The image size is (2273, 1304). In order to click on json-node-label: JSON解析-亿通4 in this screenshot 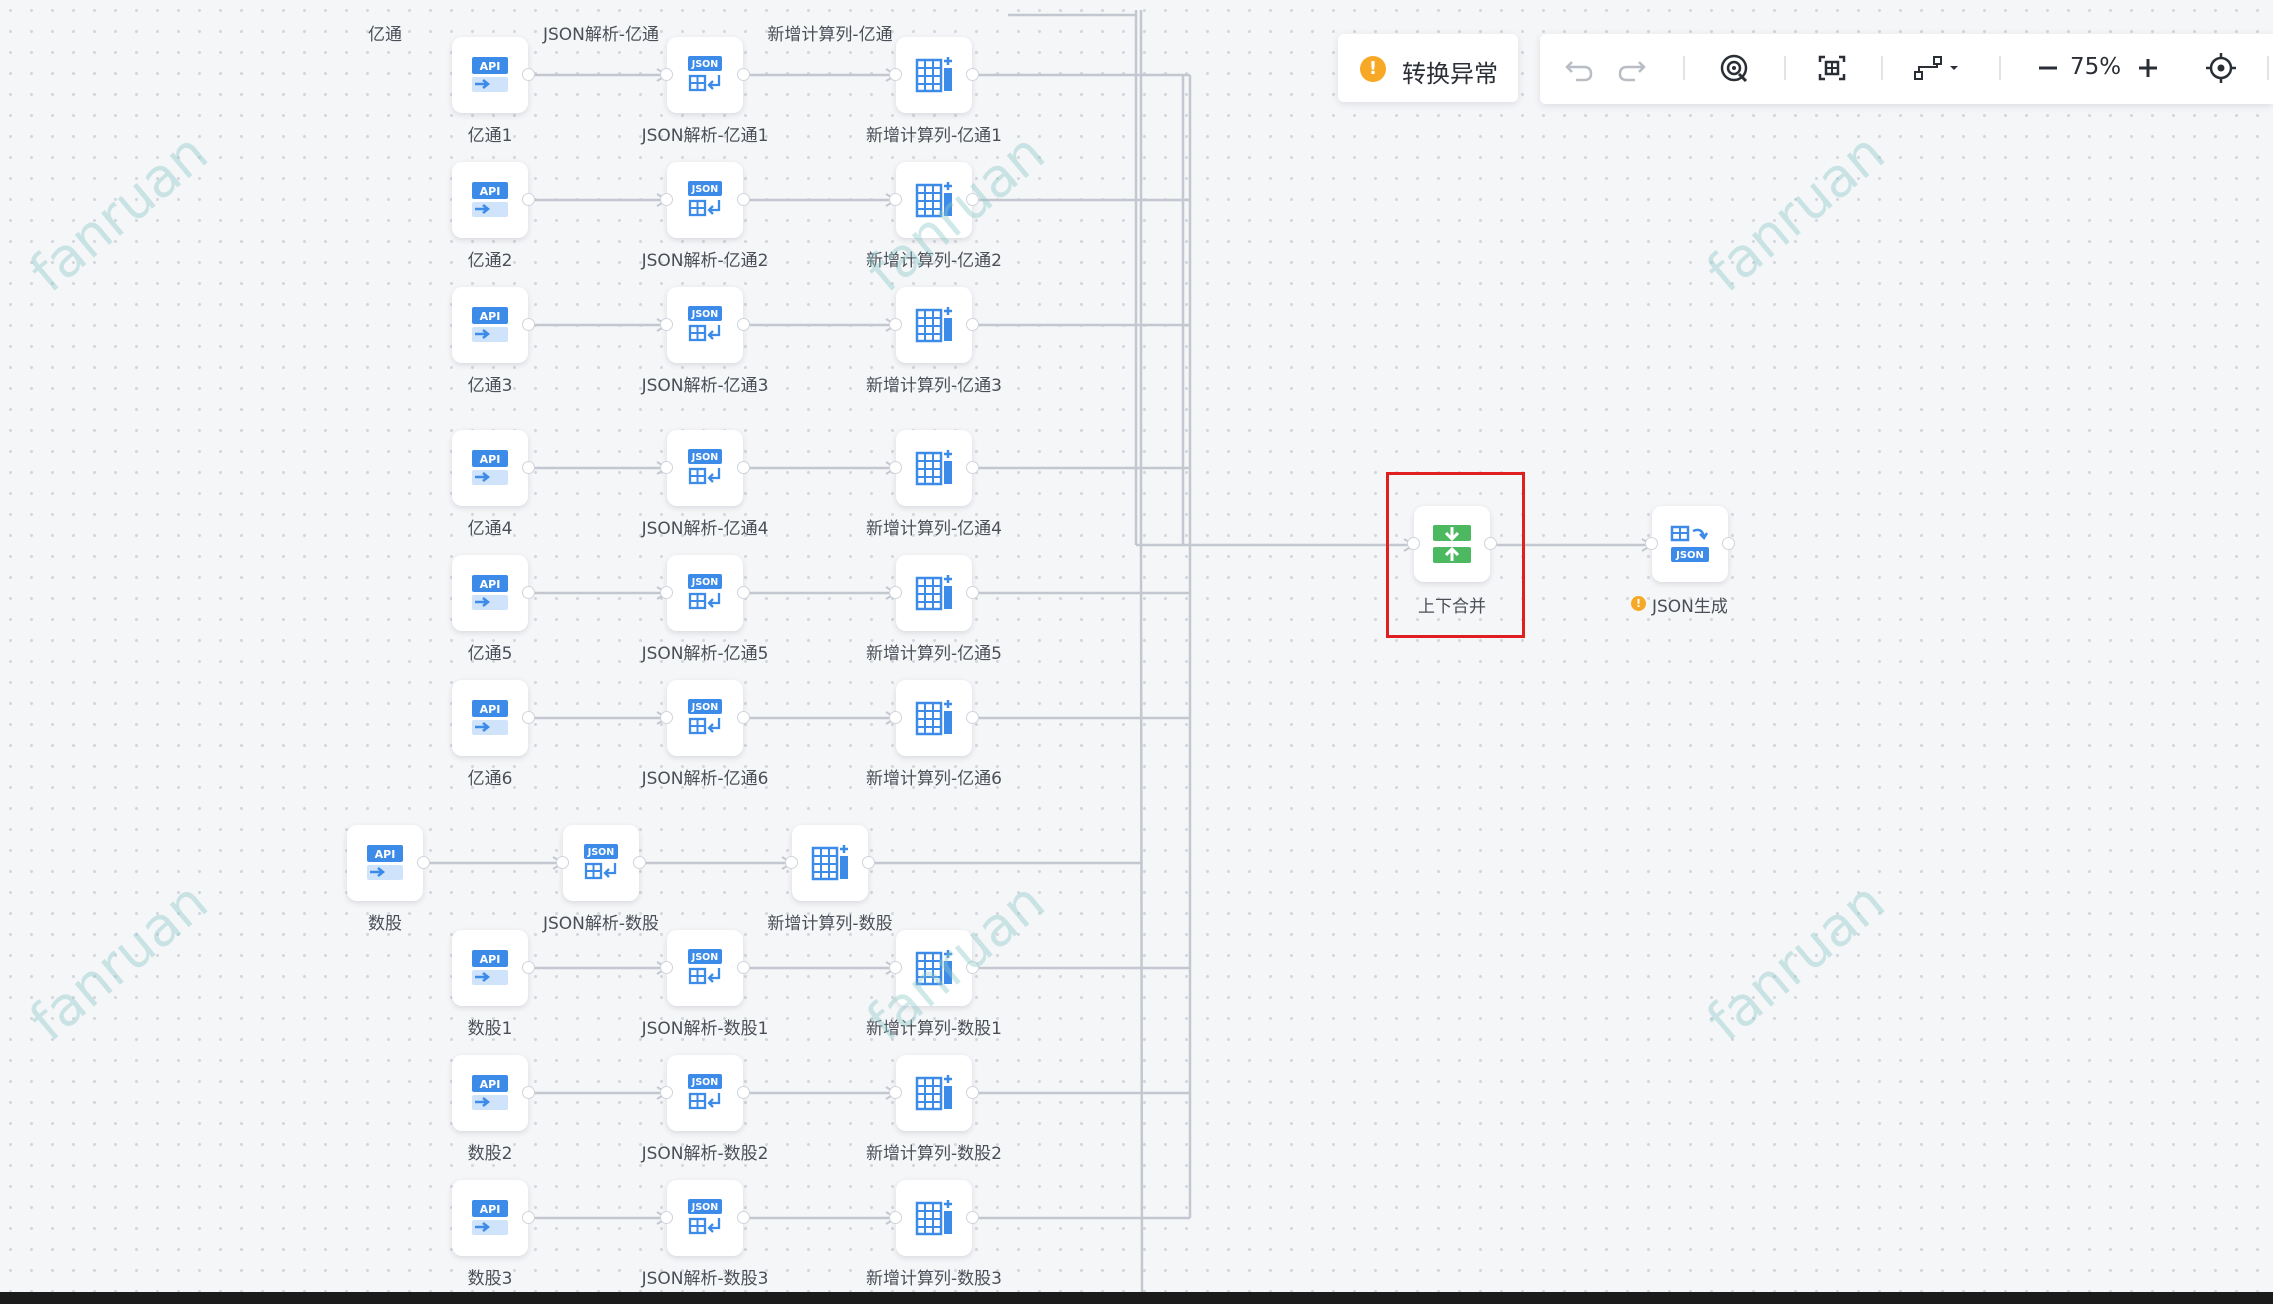, I will do `click(705, 529)`.